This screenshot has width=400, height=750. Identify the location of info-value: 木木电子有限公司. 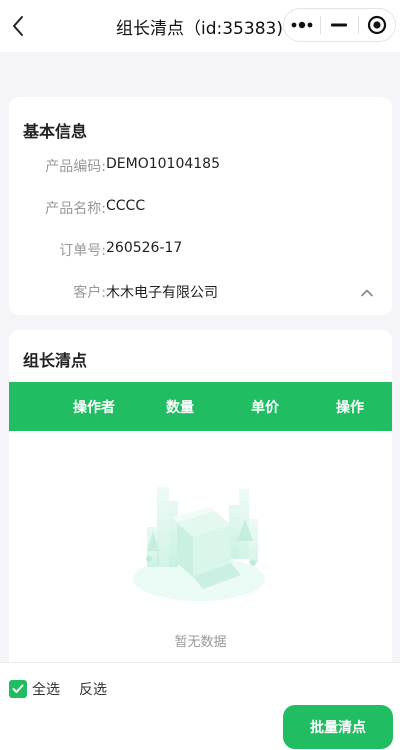
(162, 293).